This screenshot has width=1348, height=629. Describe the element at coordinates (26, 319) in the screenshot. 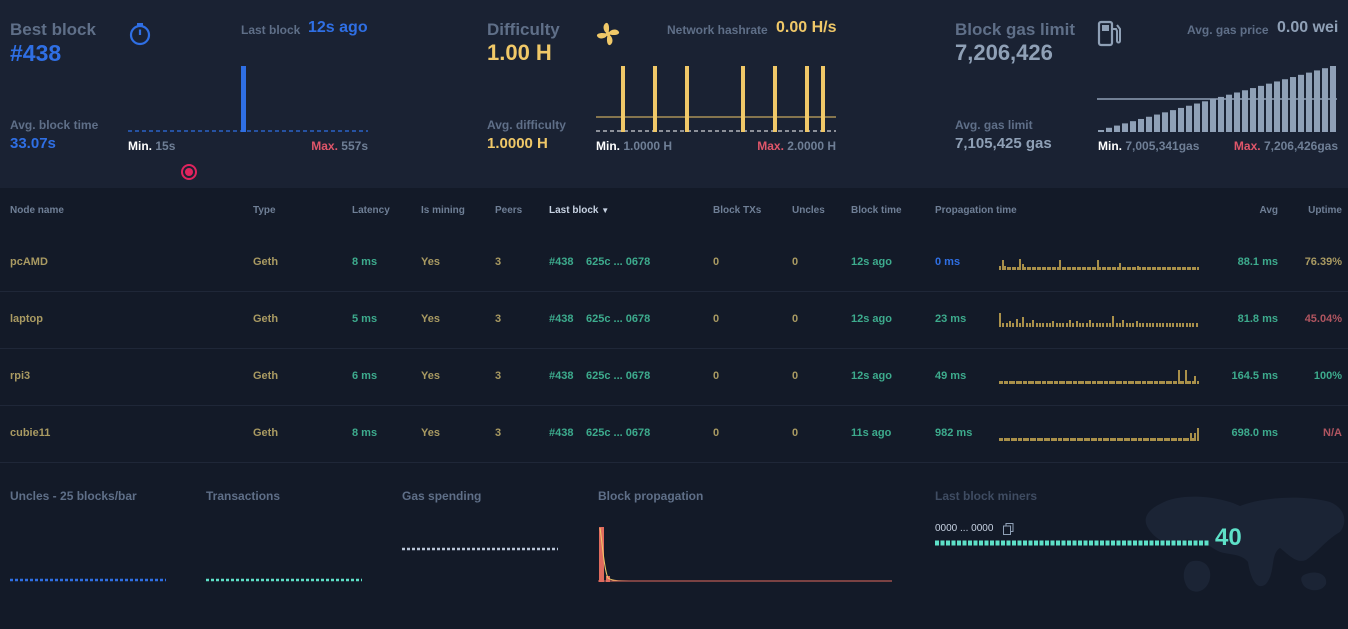

I see `node-name: laptop` at that location.